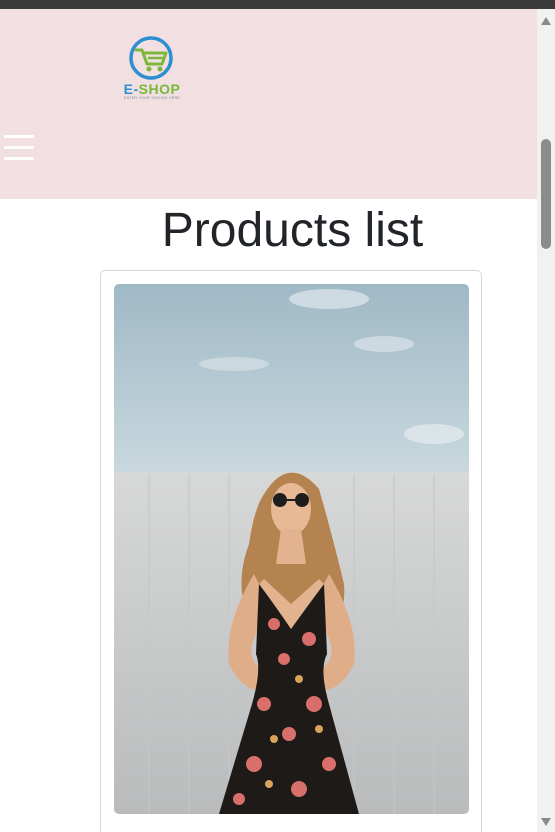  What do you see at coordinates (546, 21) in the screenshot?
I see `scroll-up-arrow-icon` at bounding box center [546, 21].